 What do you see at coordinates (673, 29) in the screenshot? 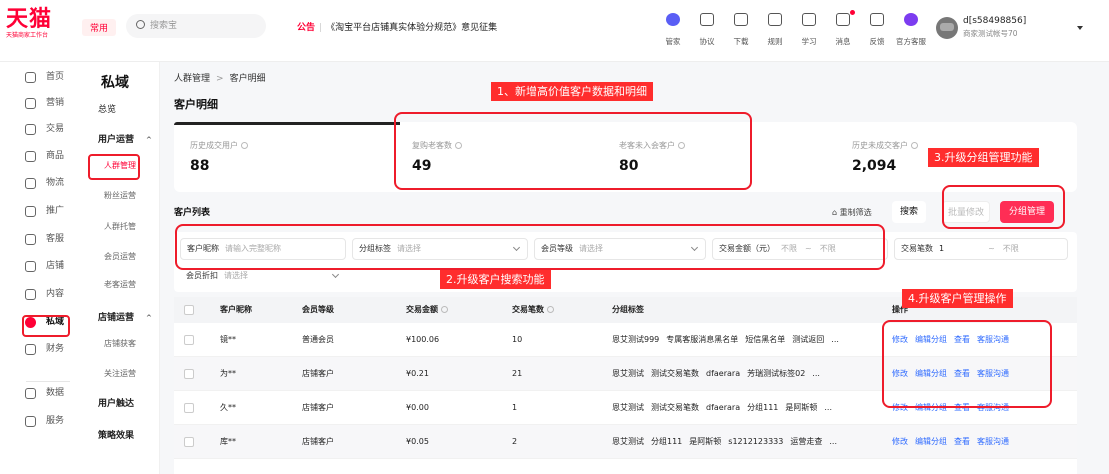
I see `tool-manager: 管家` at bounding box center [673, 29].